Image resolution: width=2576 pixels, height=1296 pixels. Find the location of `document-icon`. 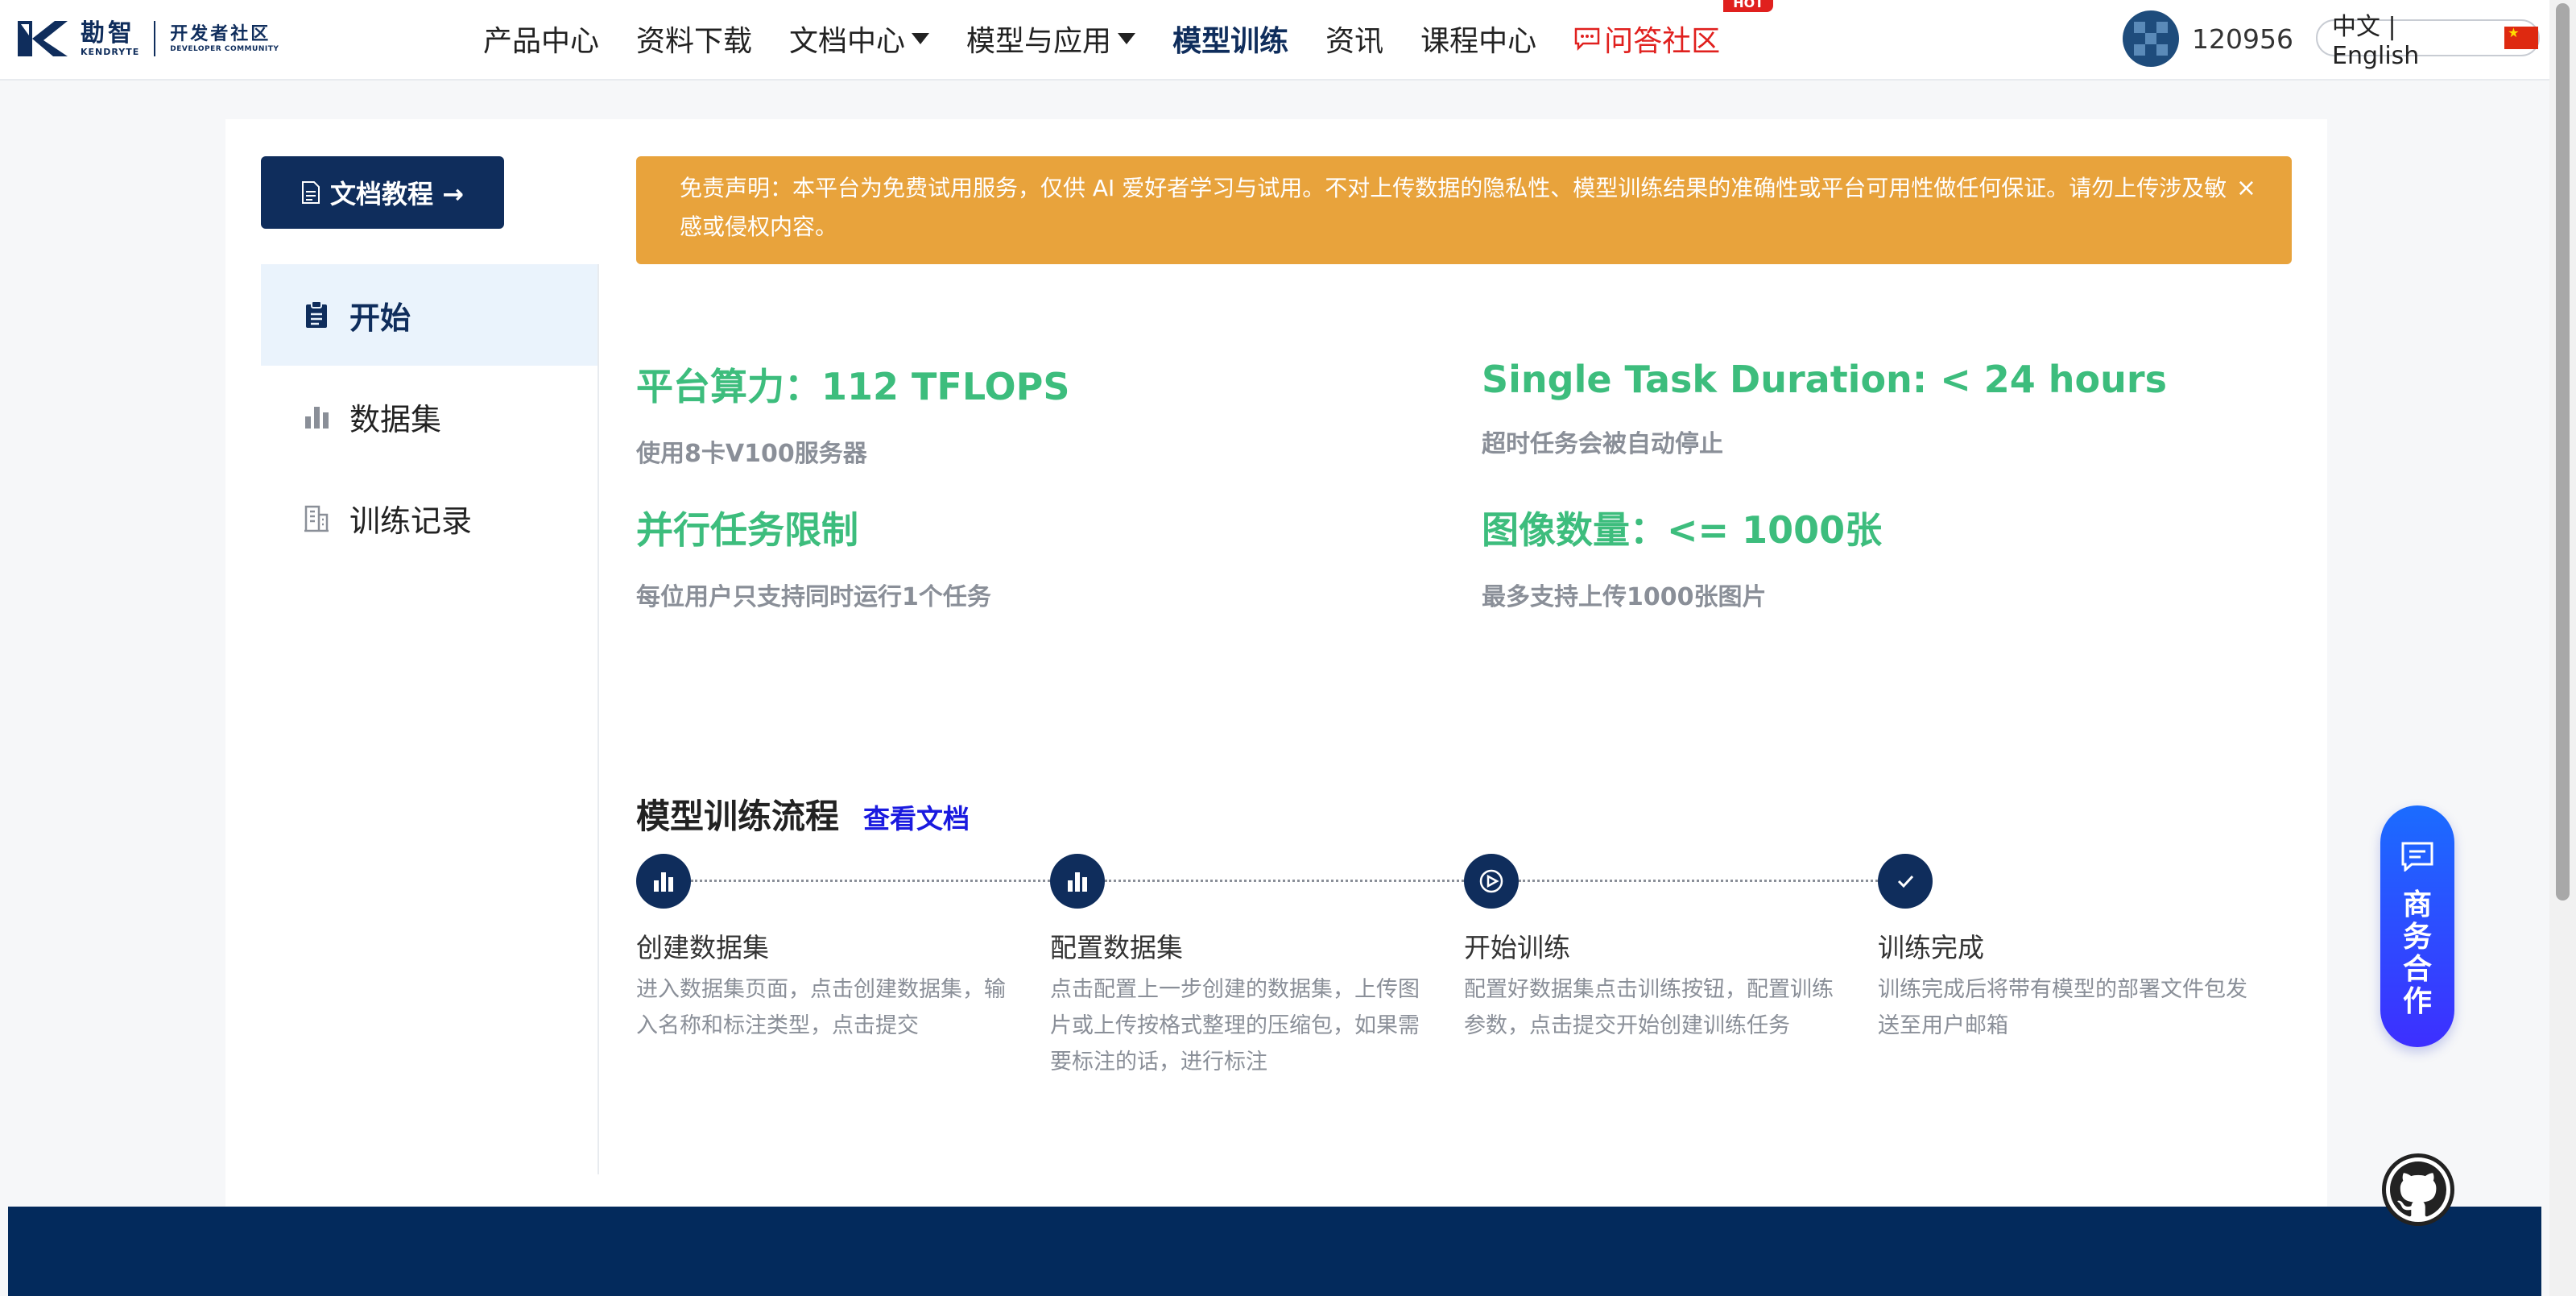

document-icon is located at coordinates (311, 192).